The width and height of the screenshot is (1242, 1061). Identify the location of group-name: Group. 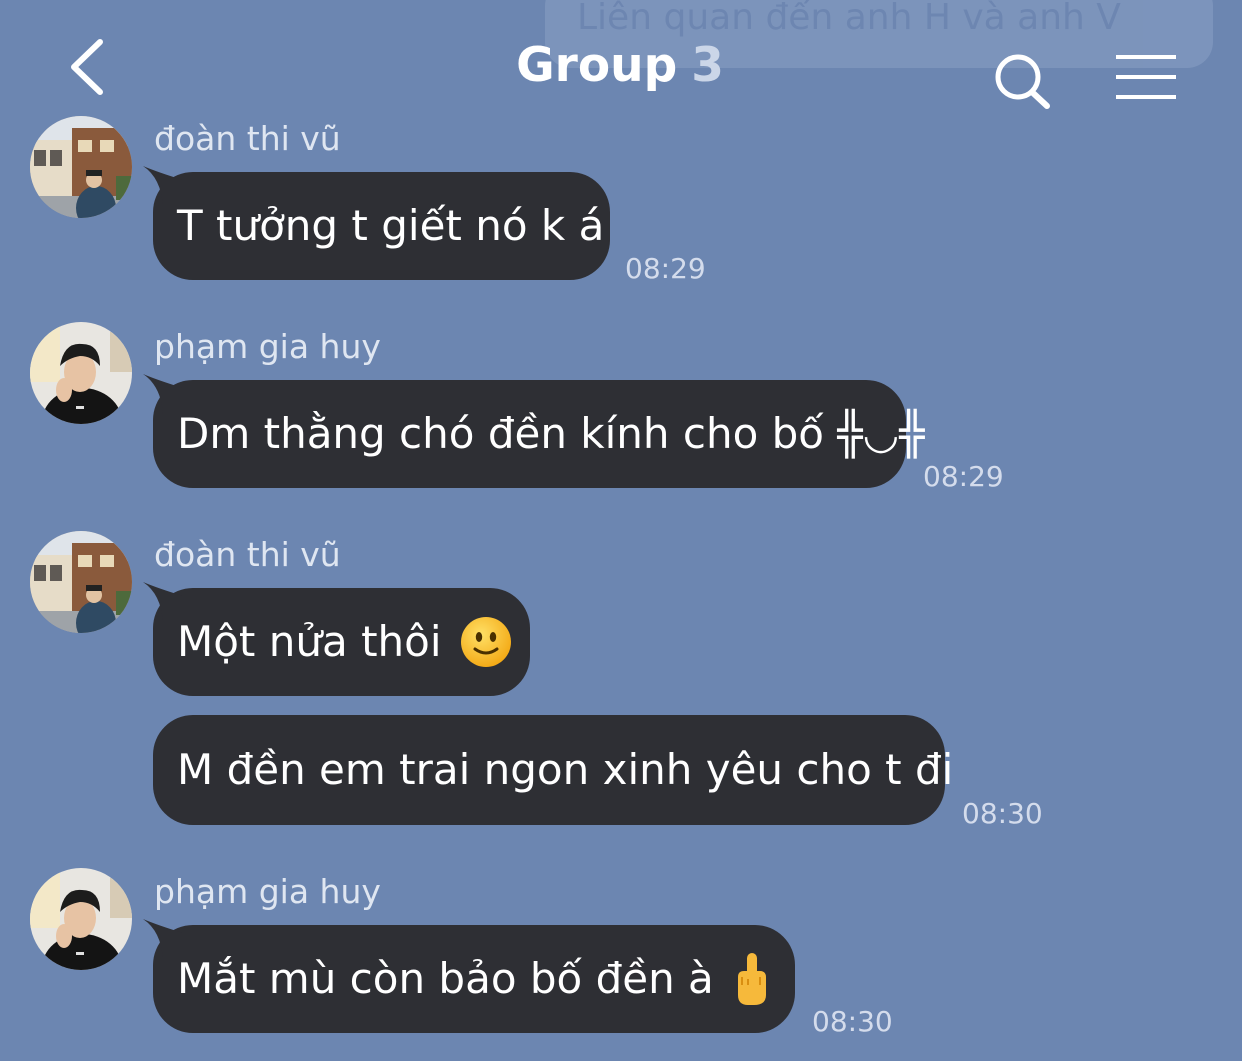
(597, 65).